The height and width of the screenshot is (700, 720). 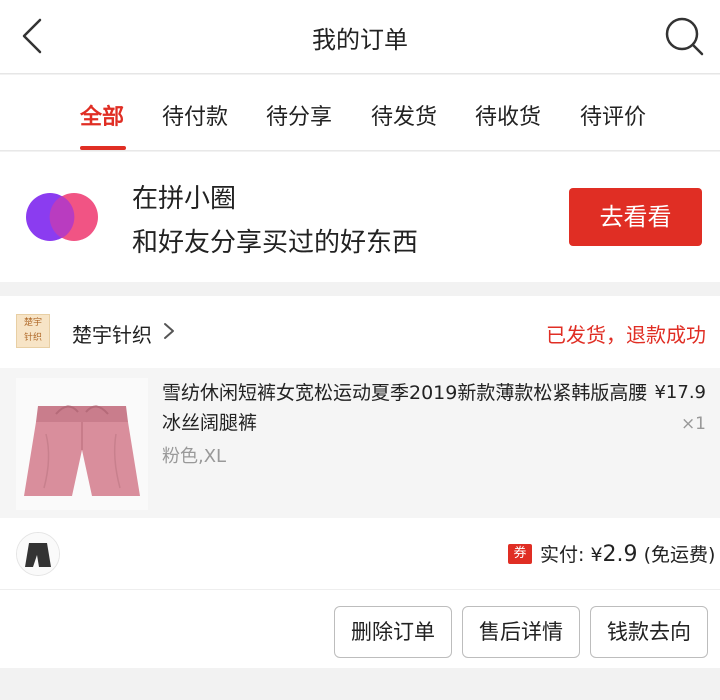 I want to click on order-tabs: 全部 待付款 待分享 待发货 待收货 待评价, so click(x=360, y=113).